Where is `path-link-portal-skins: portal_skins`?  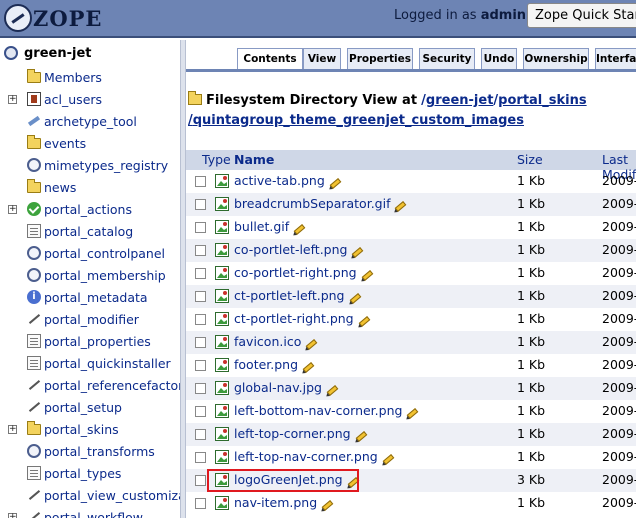
path-link-portal-skins: portal_skins is located at coordinates (542, 100).